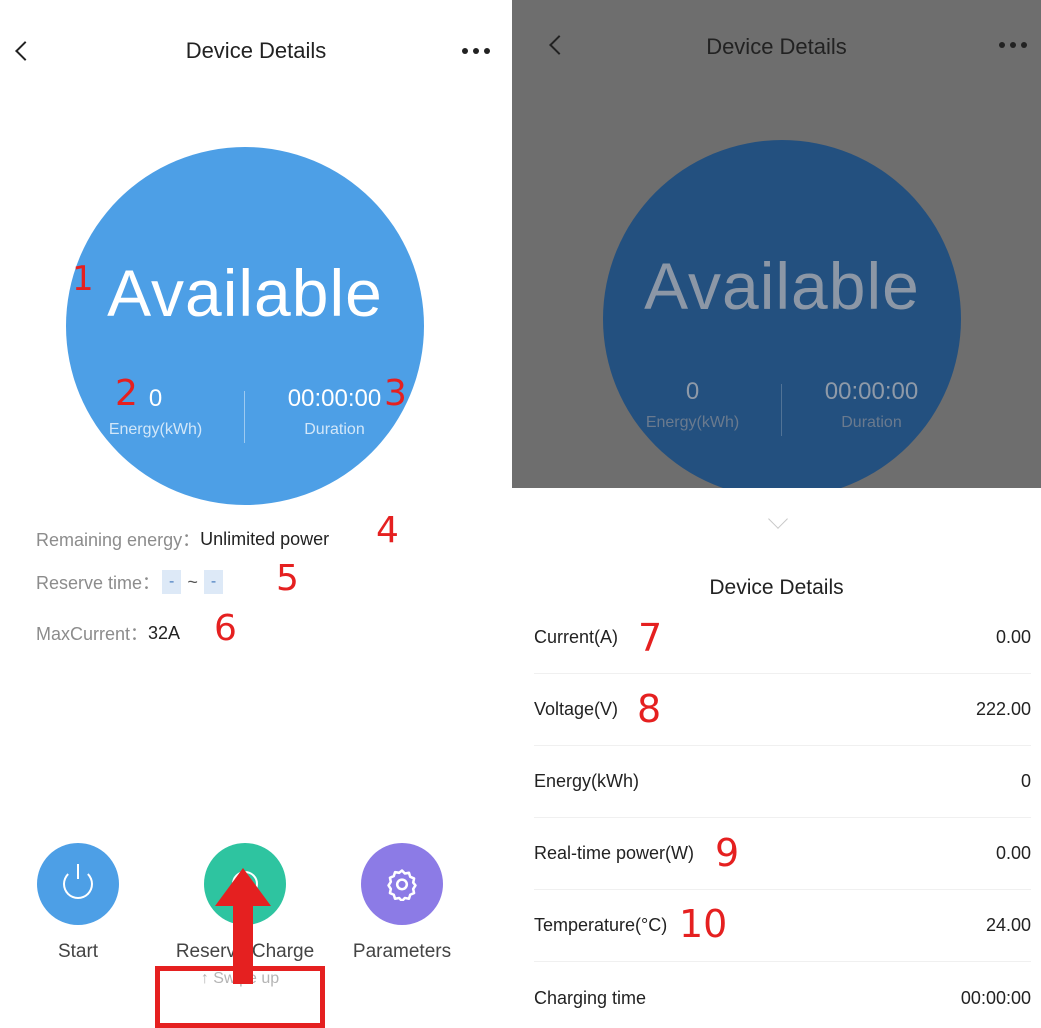 Image resolution: width=1041 pixels, height=1028 pixels. I want to click on remaining-energy-row: Remaining energy： Unlimited power, so click(182, 539).